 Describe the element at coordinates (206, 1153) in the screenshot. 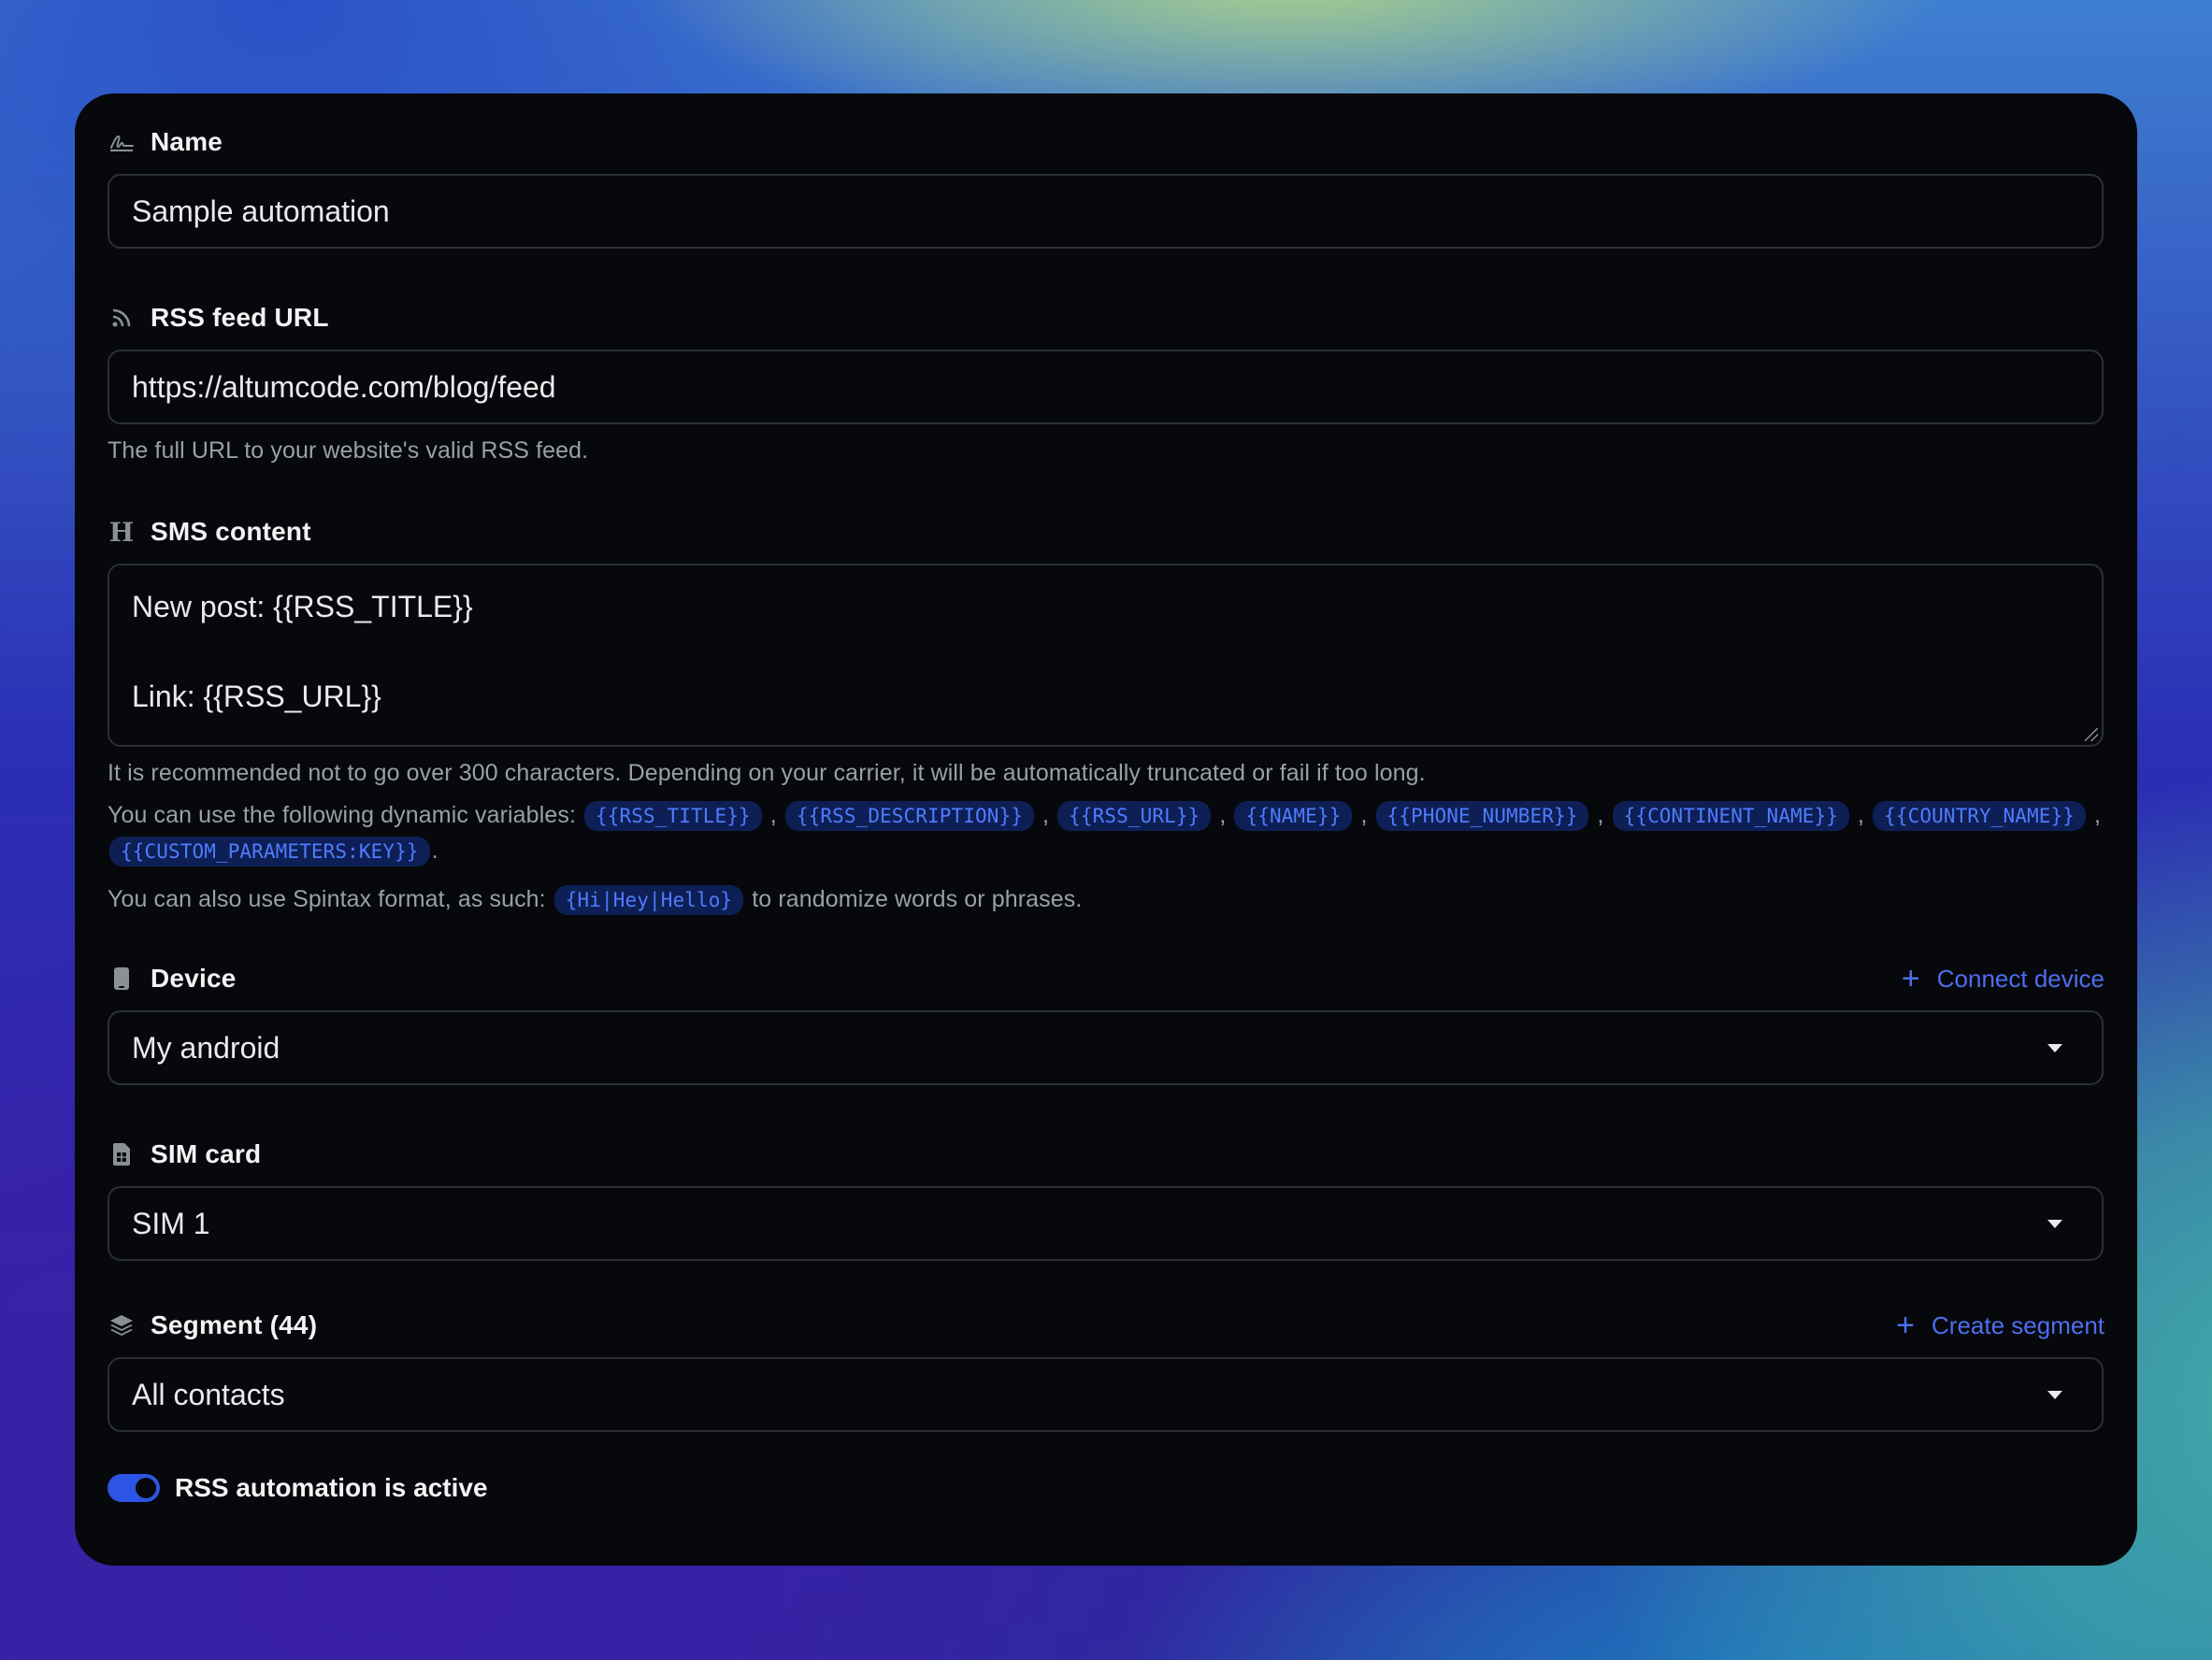

I see `sim-label: SIM card` at that location.